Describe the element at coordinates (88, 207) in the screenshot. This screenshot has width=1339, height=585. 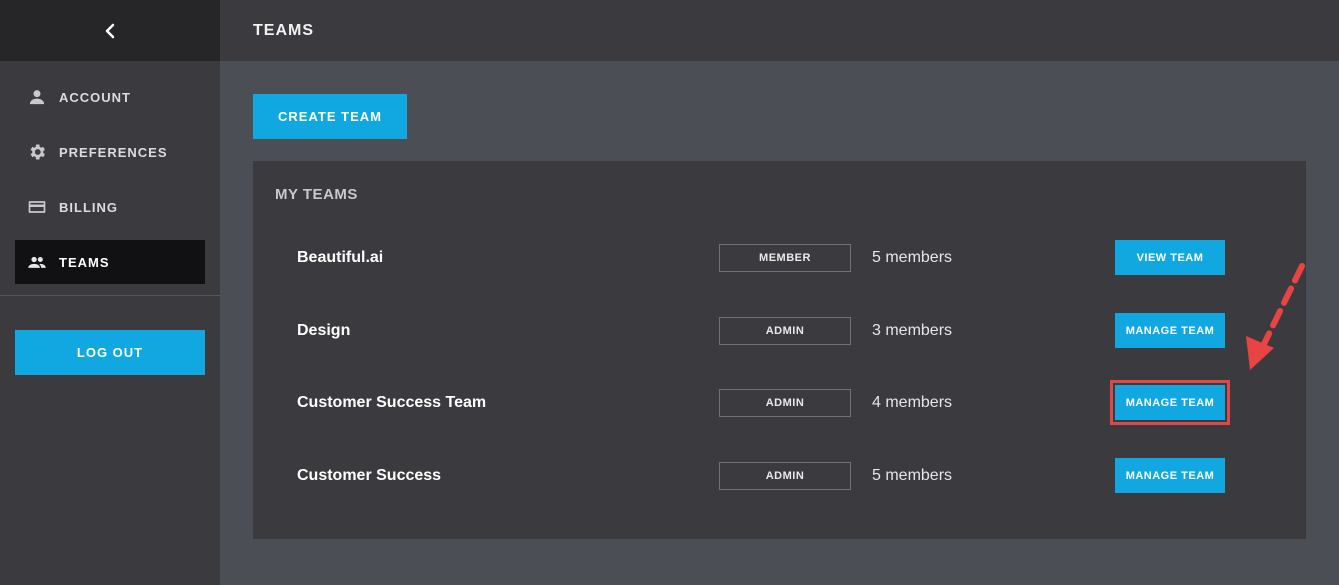
I see `sidebar-item-label: BILLING` at that location.